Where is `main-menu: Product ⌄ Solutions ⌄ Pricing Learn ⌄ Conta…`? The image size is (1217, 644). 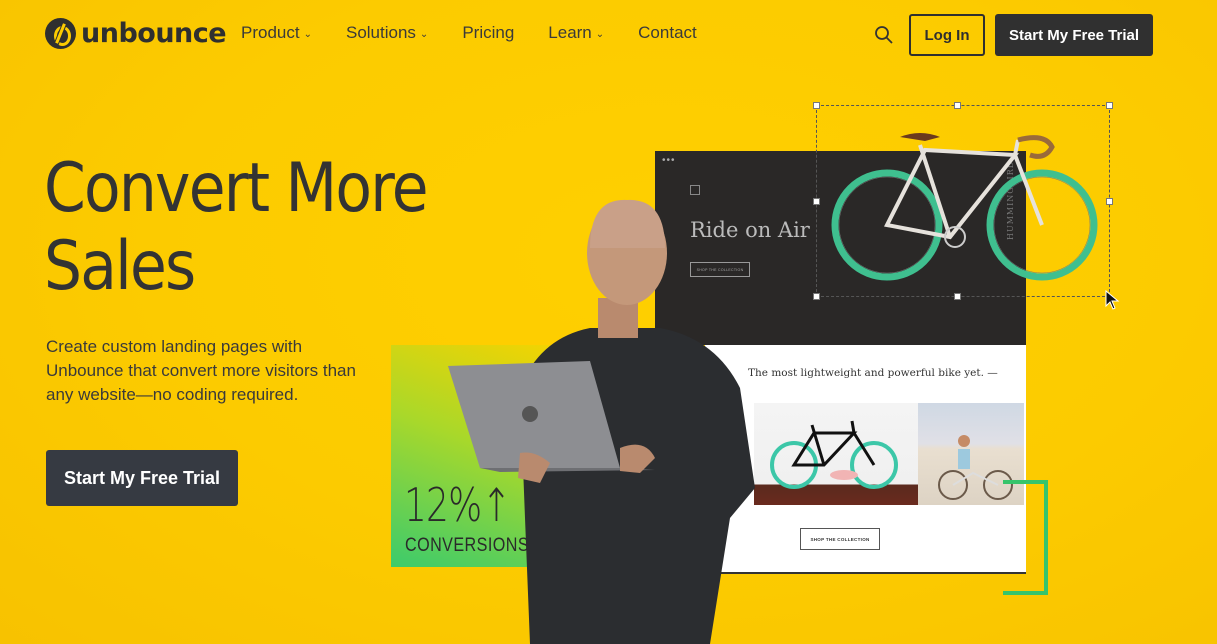 main-menu: Product ⌄ Solutions ⌄ Pricing Learn ⌄ Conta… is located at coordinates (486, 33).